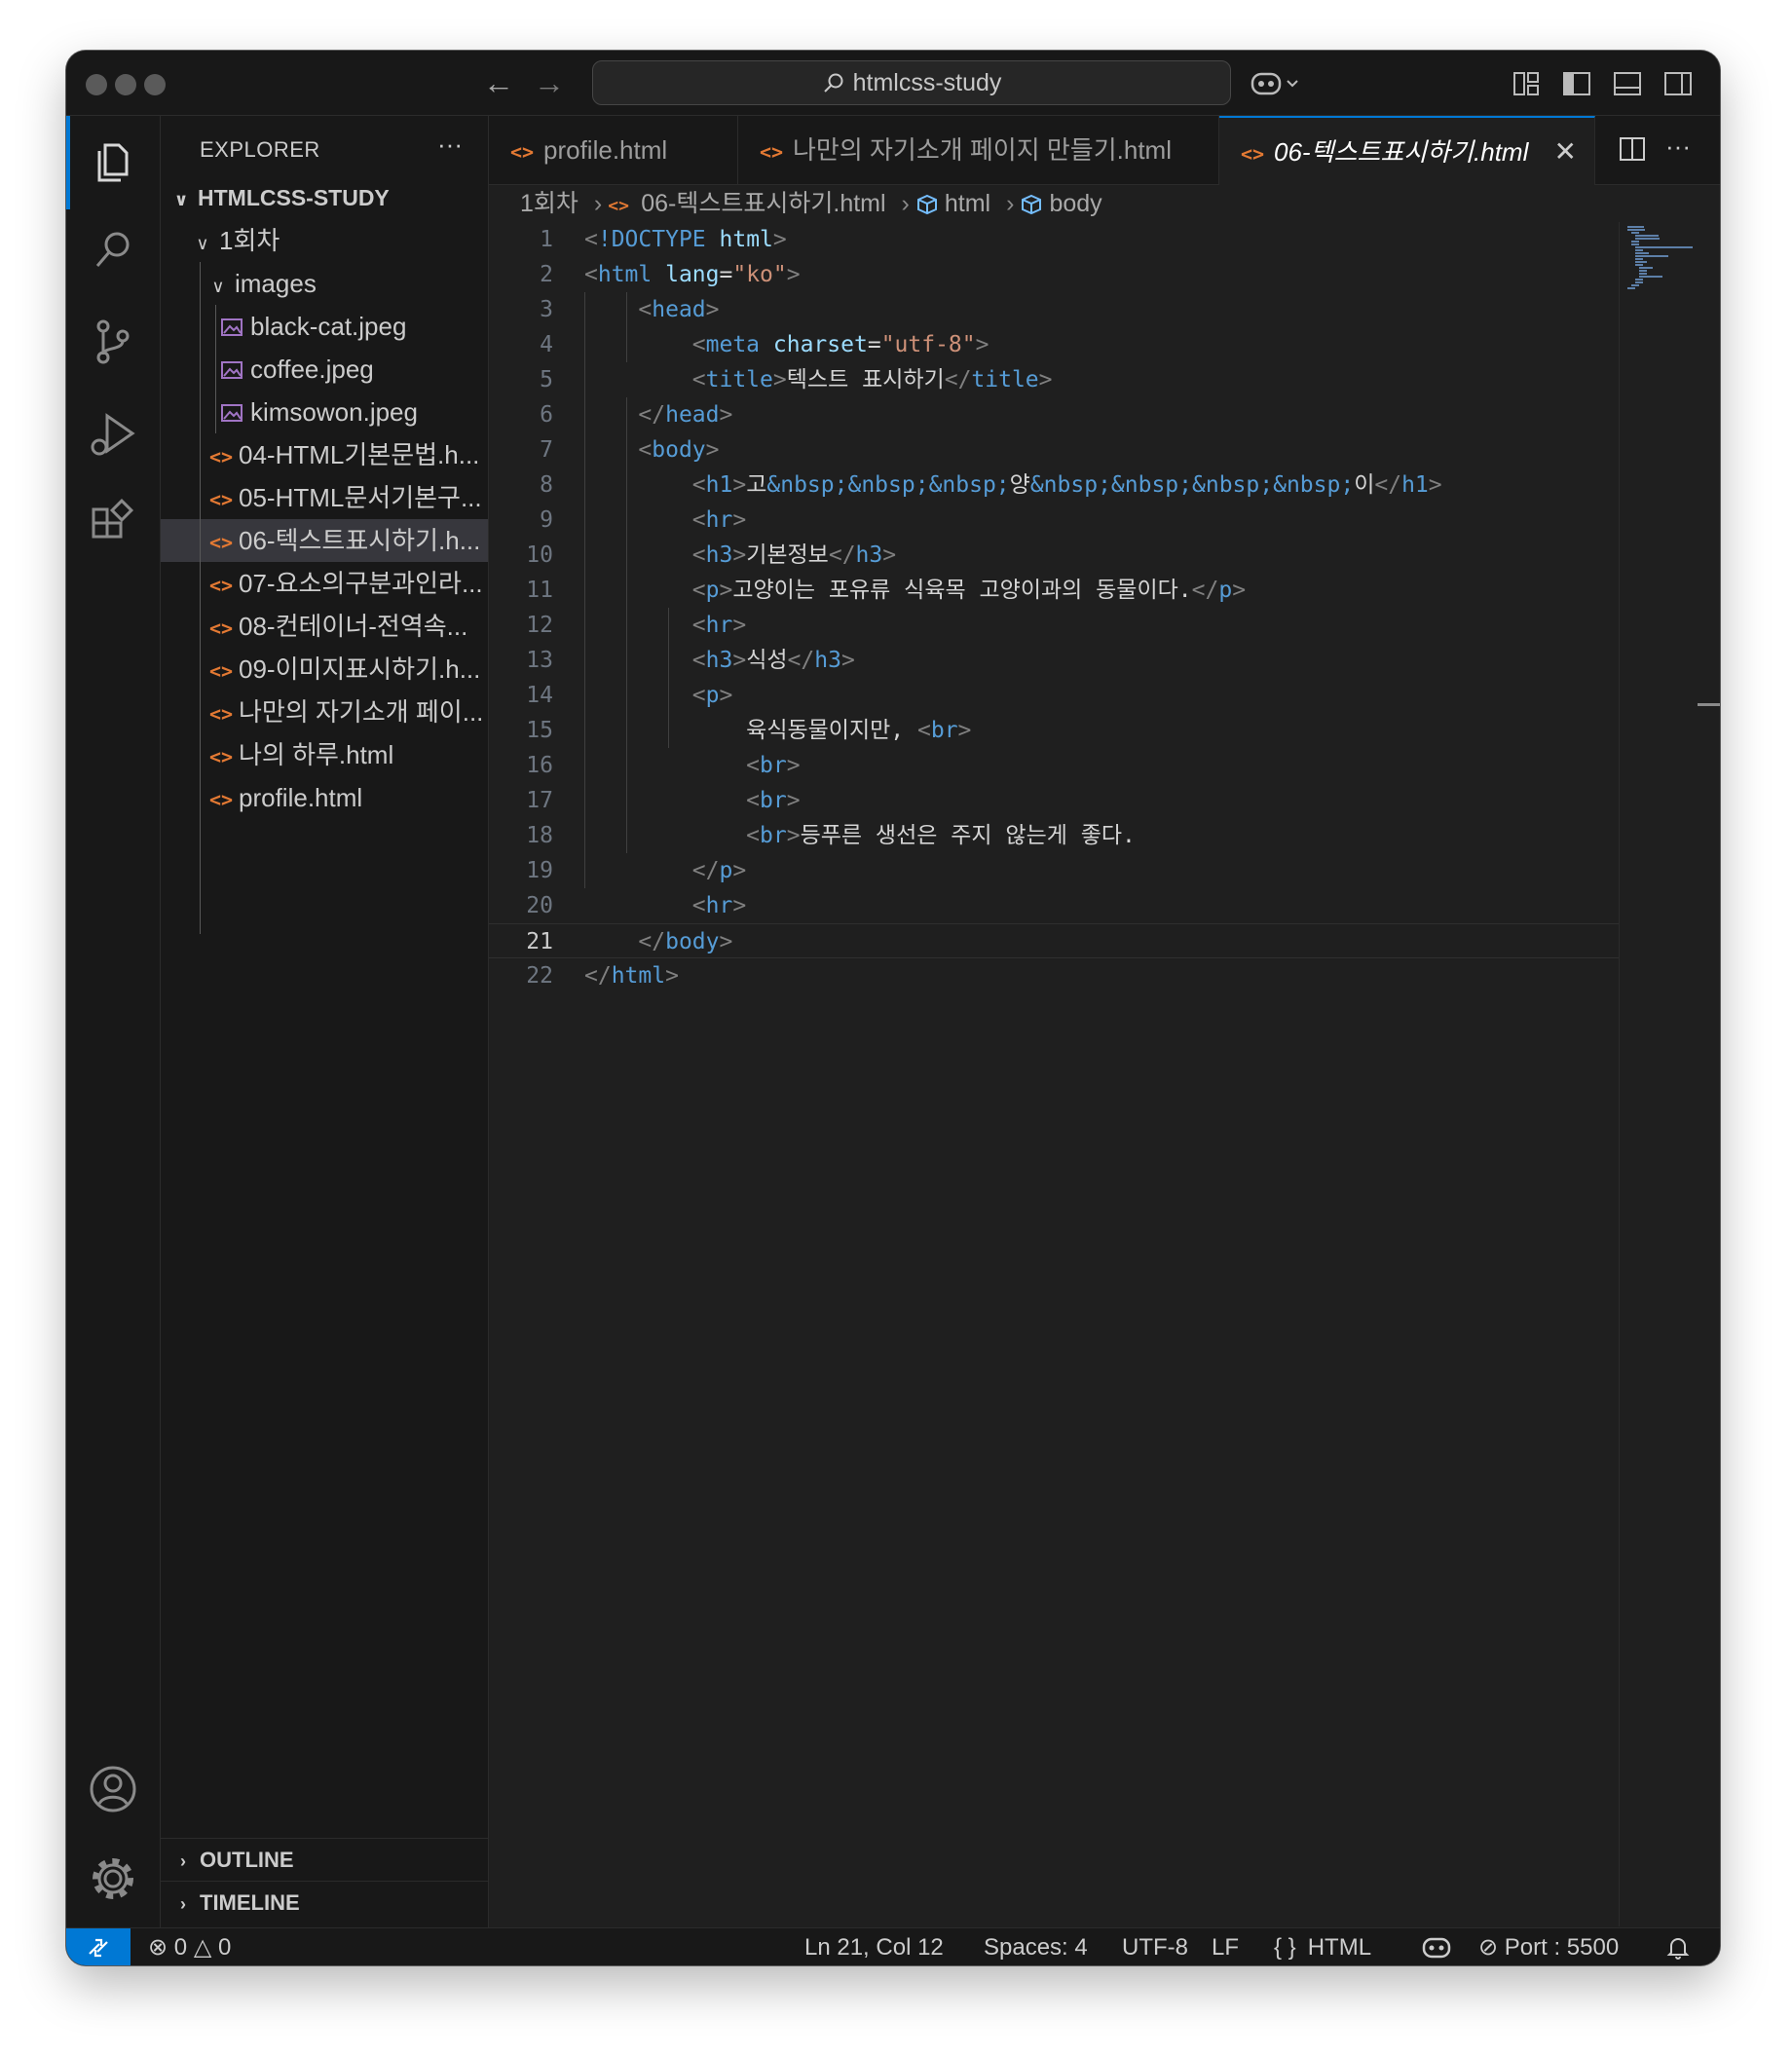 The height and width of the screenshot is (2055, 1792). I want to click on zoom-window-button, so click(155, 84).